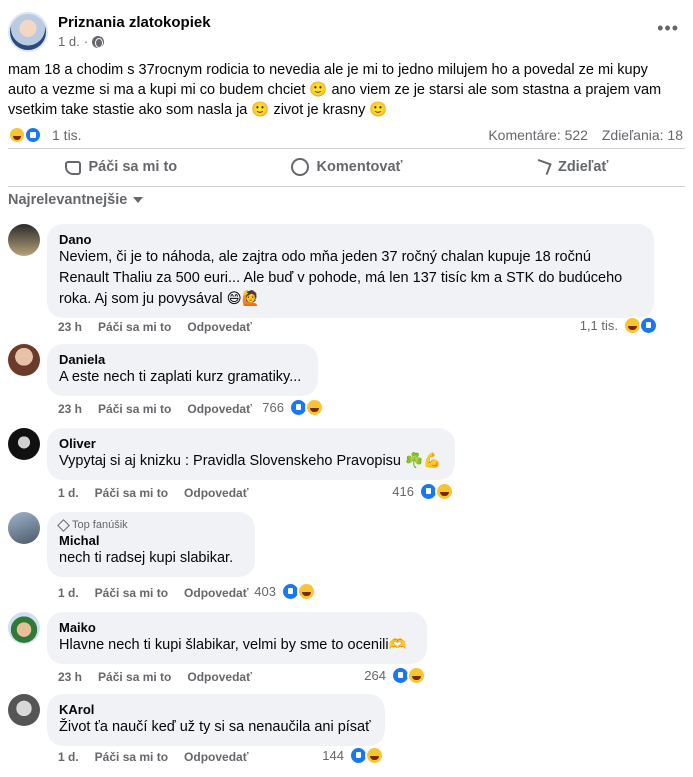  What do you see at coordinates (67, 135) in the screenshot?
I see `reactions-count: 1 tis.` at bounding box center [67, 135].